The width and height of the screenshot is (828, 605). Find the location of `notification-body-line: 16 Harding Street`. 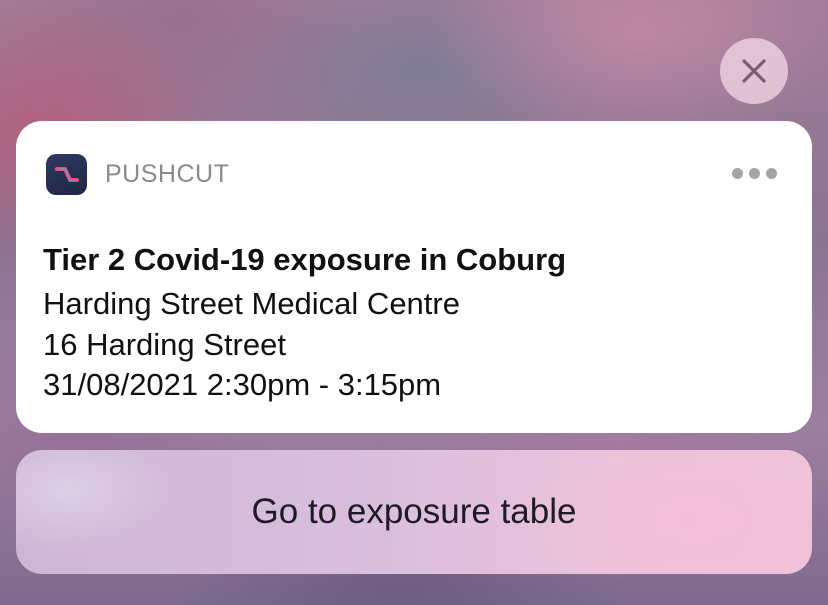

notification-body-line: 16 Harding Street is located at coordinates (164, 344).